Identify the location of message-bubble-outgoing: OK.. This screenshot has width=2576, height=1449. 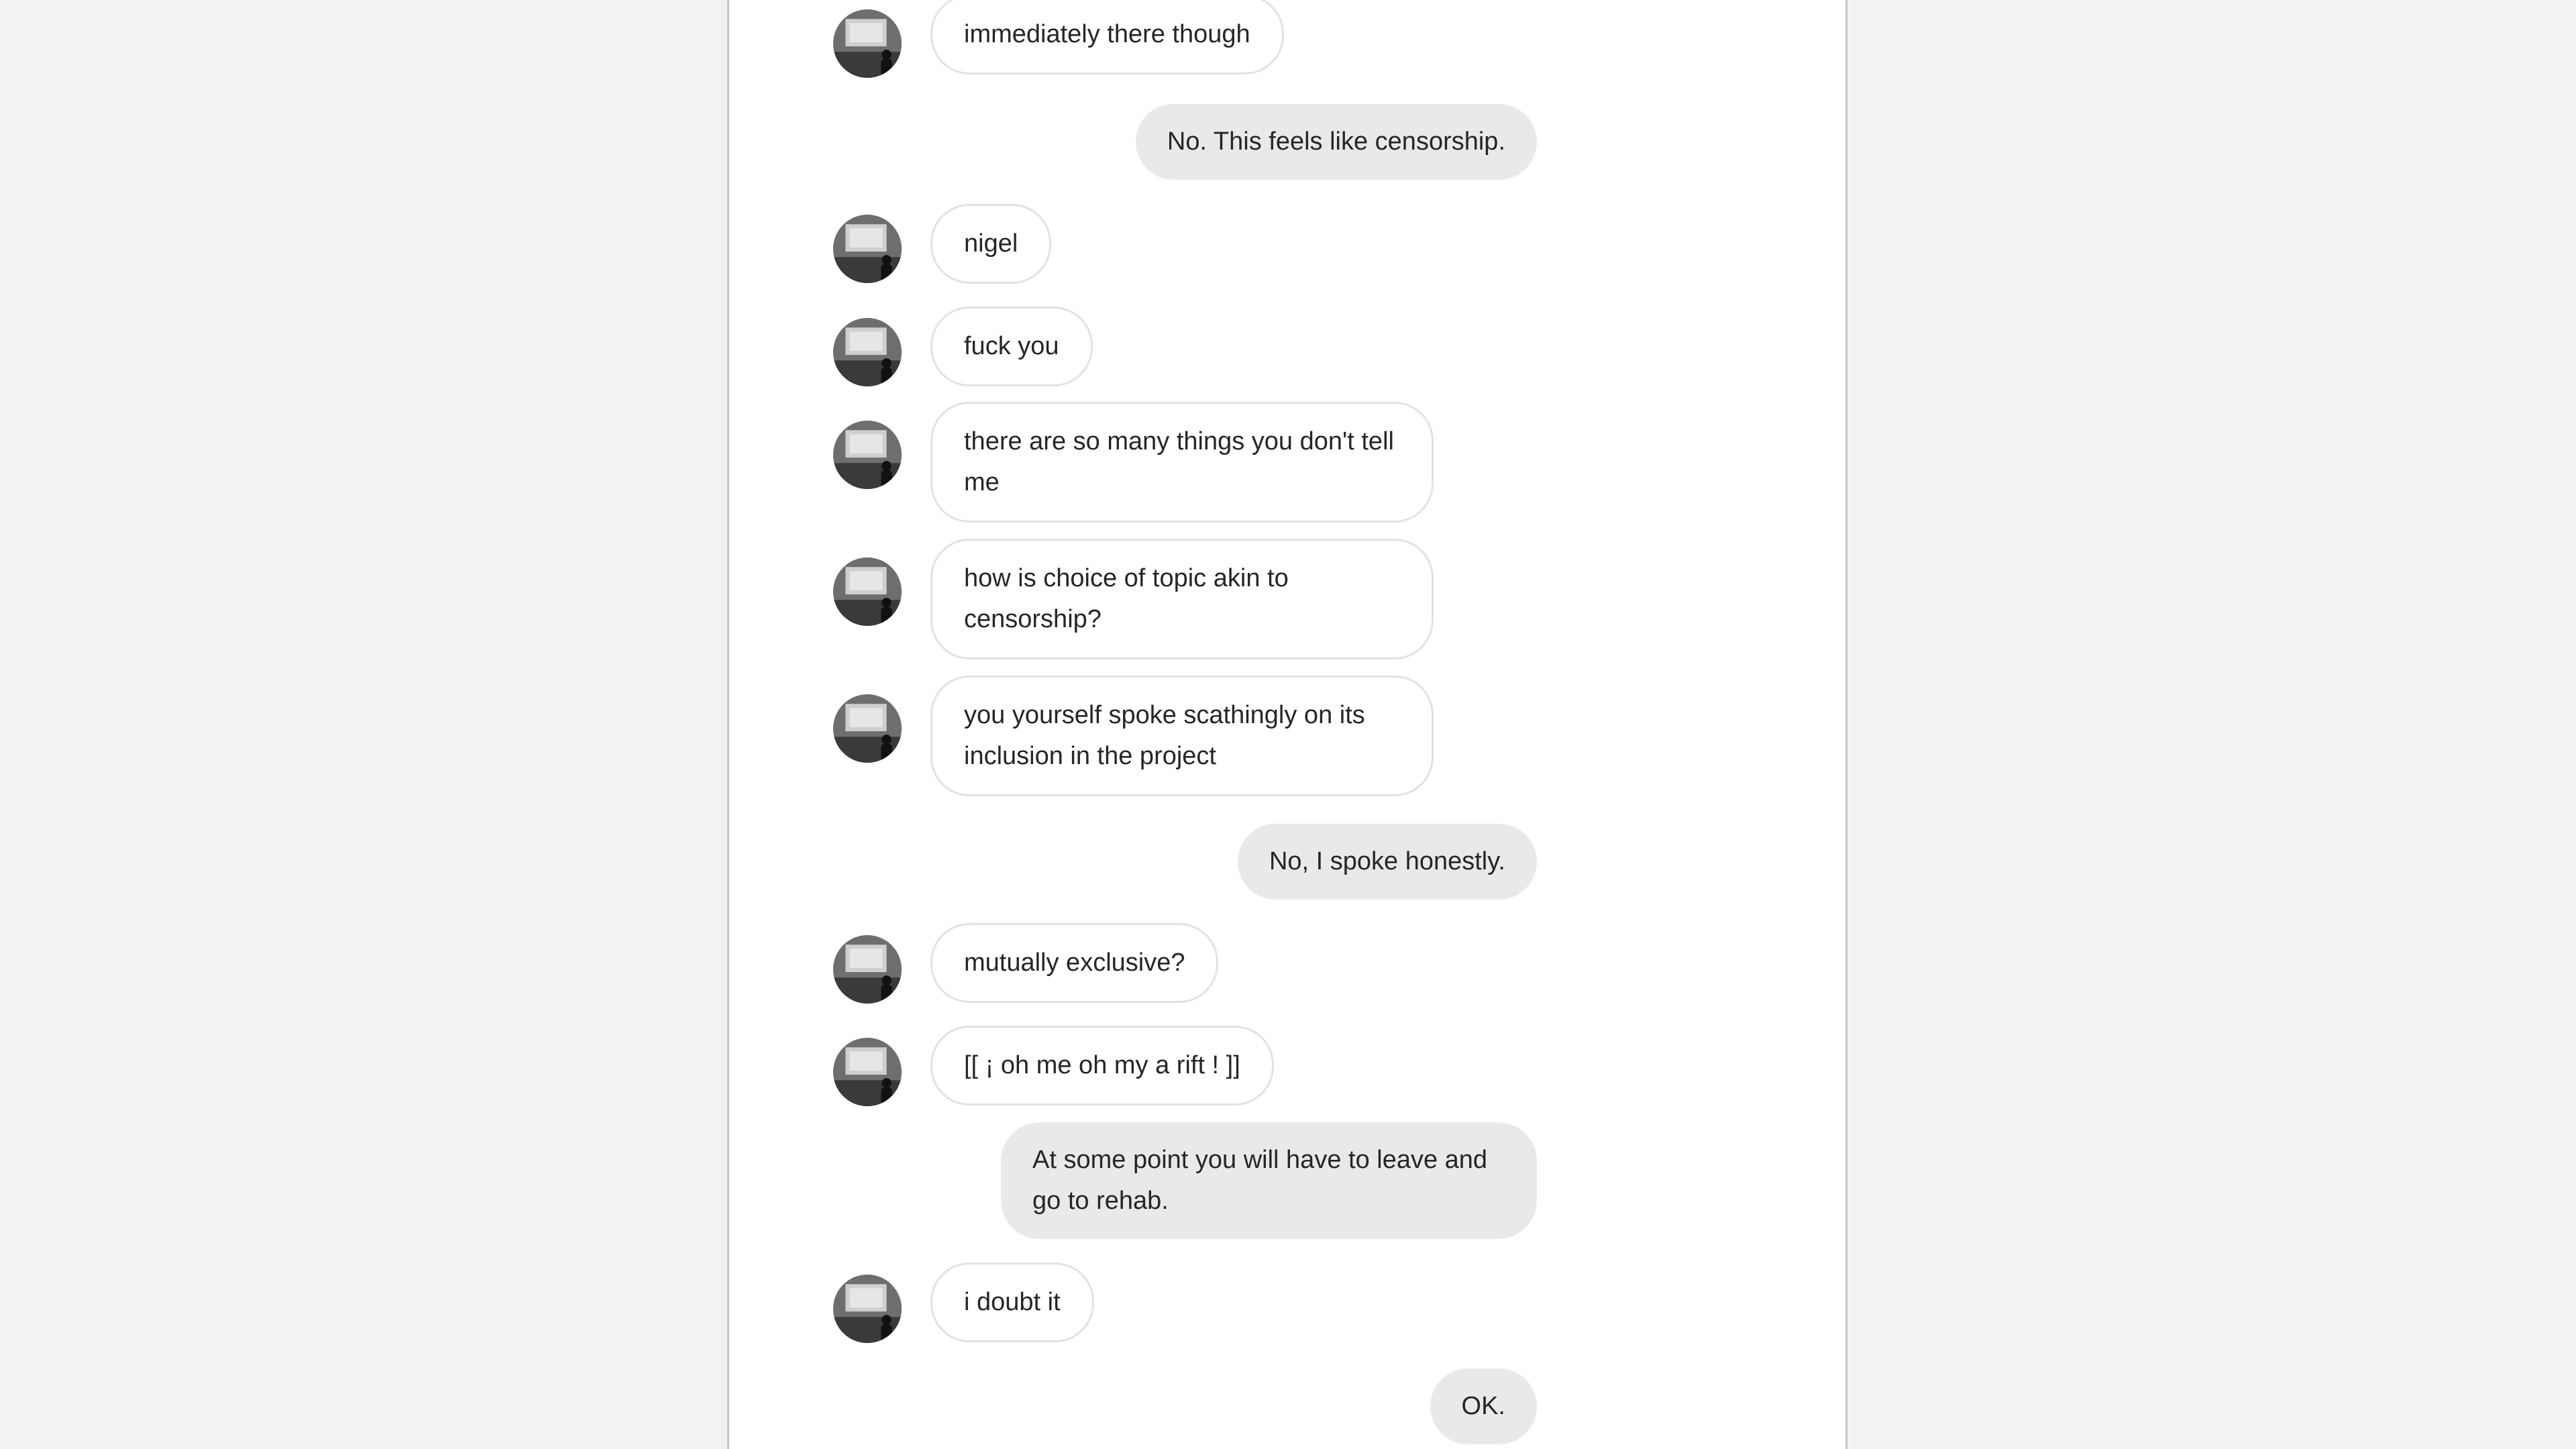
(1483, 1406).